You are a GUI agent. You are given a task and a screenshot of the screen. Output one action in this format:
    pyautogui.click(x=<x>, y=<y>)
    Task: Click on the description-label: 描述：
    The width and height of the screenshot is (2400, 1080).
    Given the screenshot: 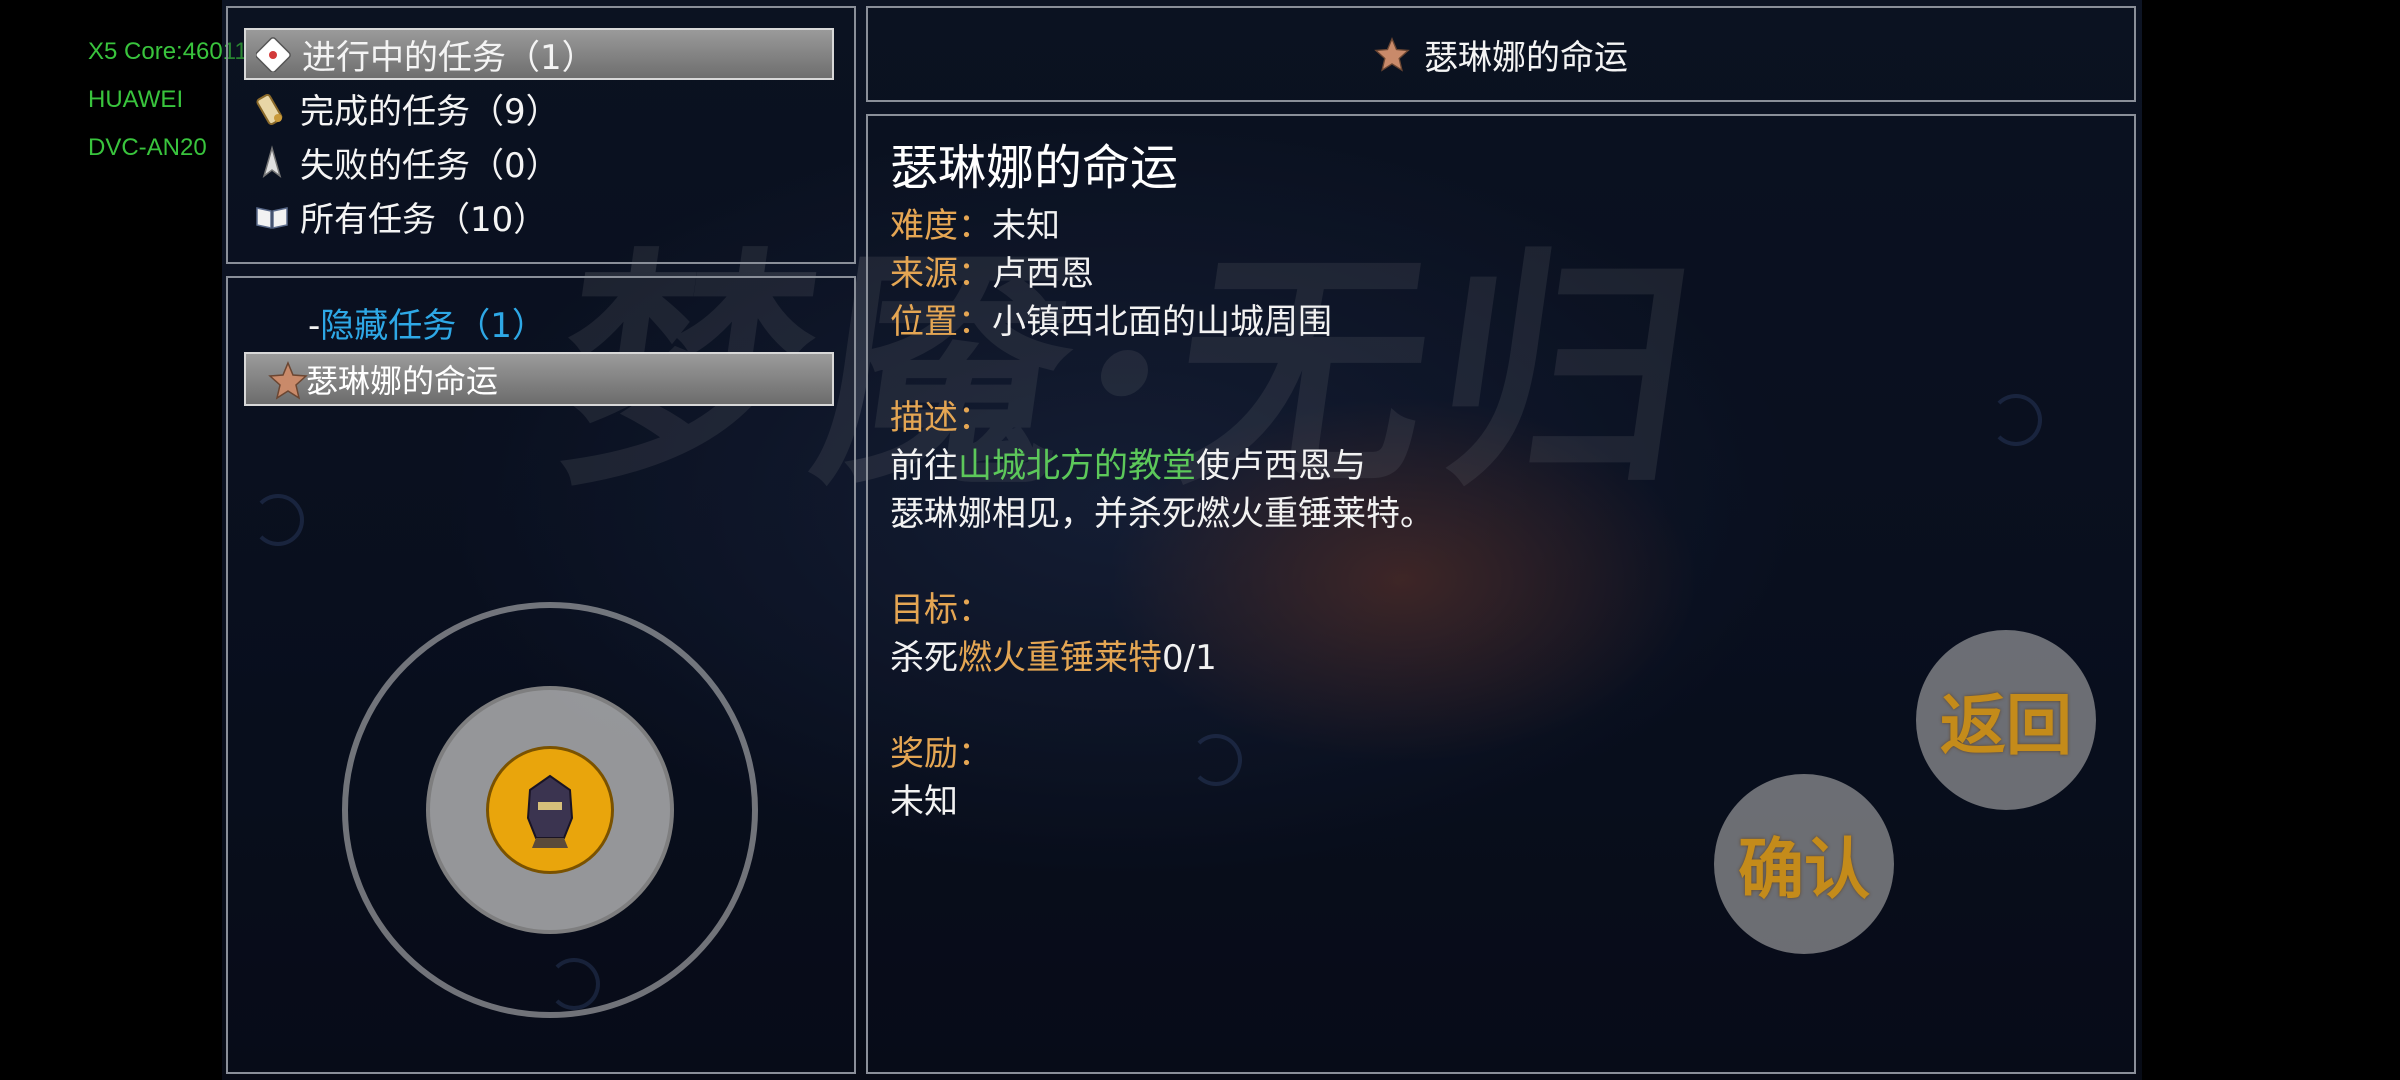 What is the action you would take?
    pyautogui.click(x=941, y=418)
    